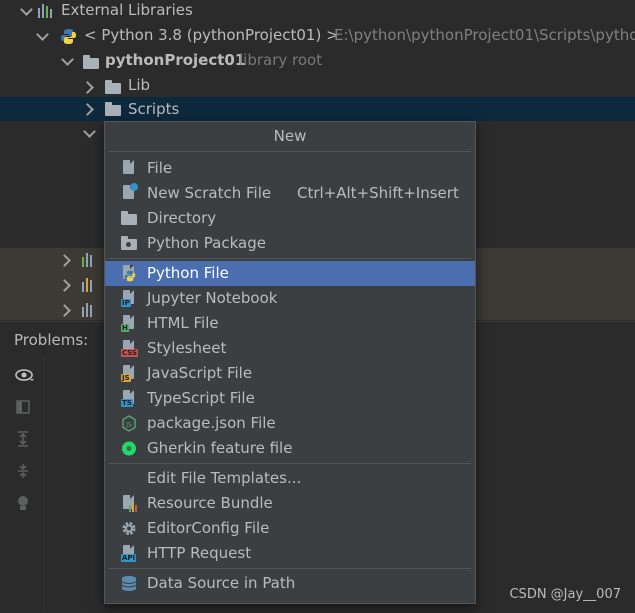  I want to click on typescript-icon: TS, so click(129, 398).